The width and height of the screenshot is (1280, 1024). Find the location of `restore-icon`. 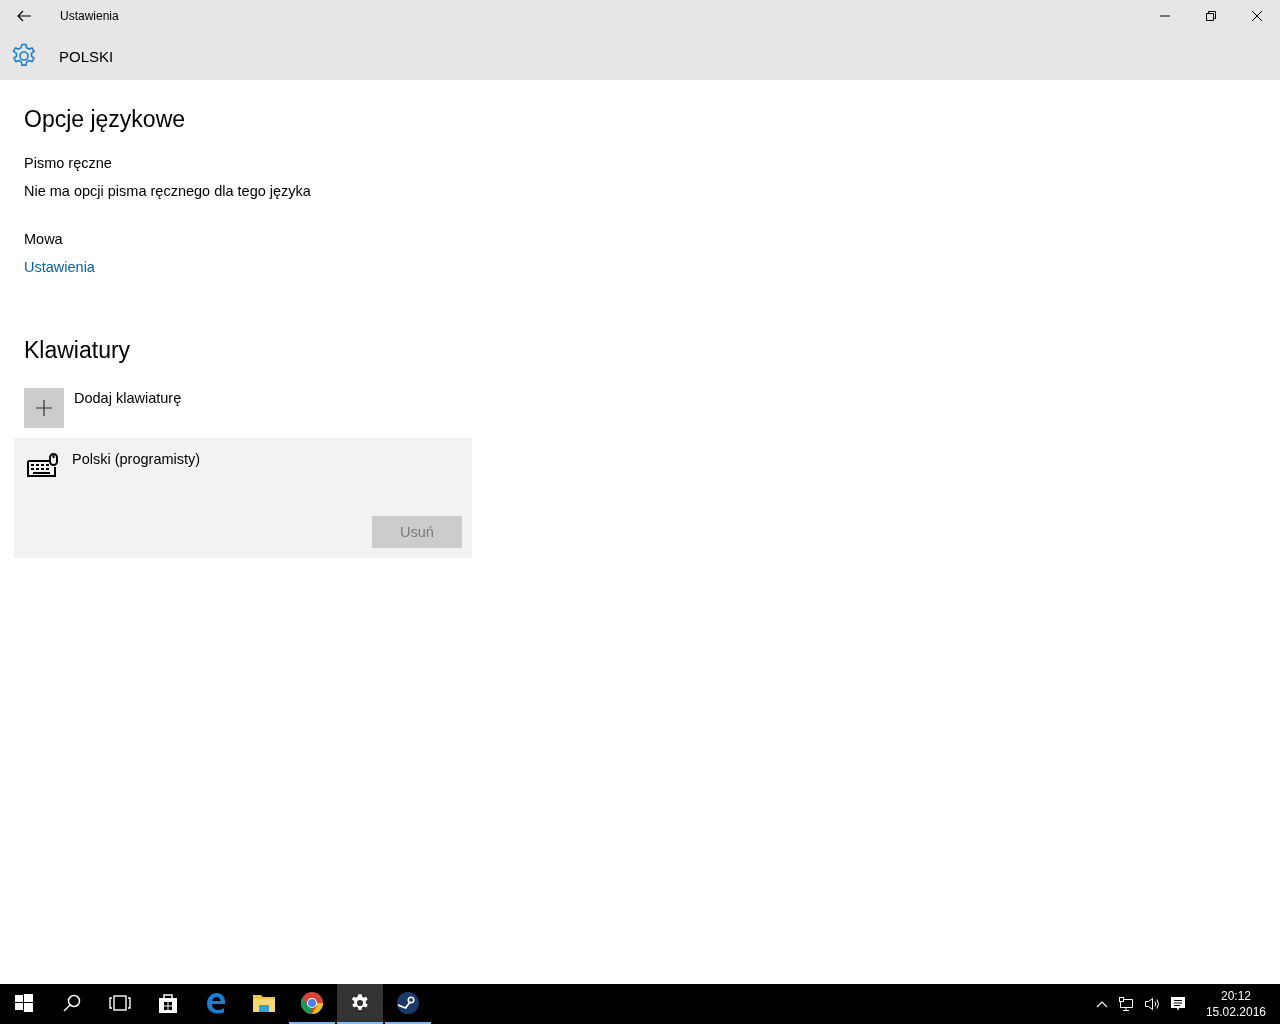

restore-icon is located at coordinates (1211, 16).